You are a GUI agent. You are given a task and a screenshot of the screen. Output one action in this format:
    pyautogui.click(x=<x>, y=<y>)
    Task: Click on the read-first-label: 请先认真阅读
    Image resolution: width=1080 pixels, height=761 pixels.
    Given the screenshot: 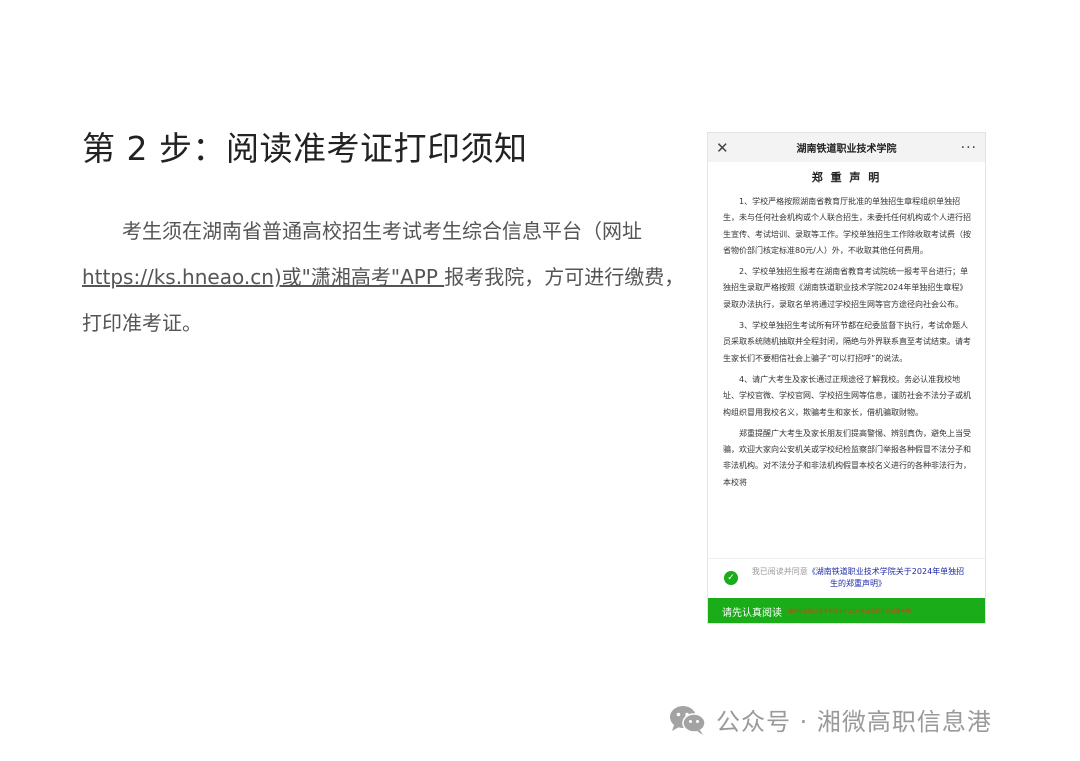 What is the action you would take?
    pyautogui.click(x=752, y=613)
    